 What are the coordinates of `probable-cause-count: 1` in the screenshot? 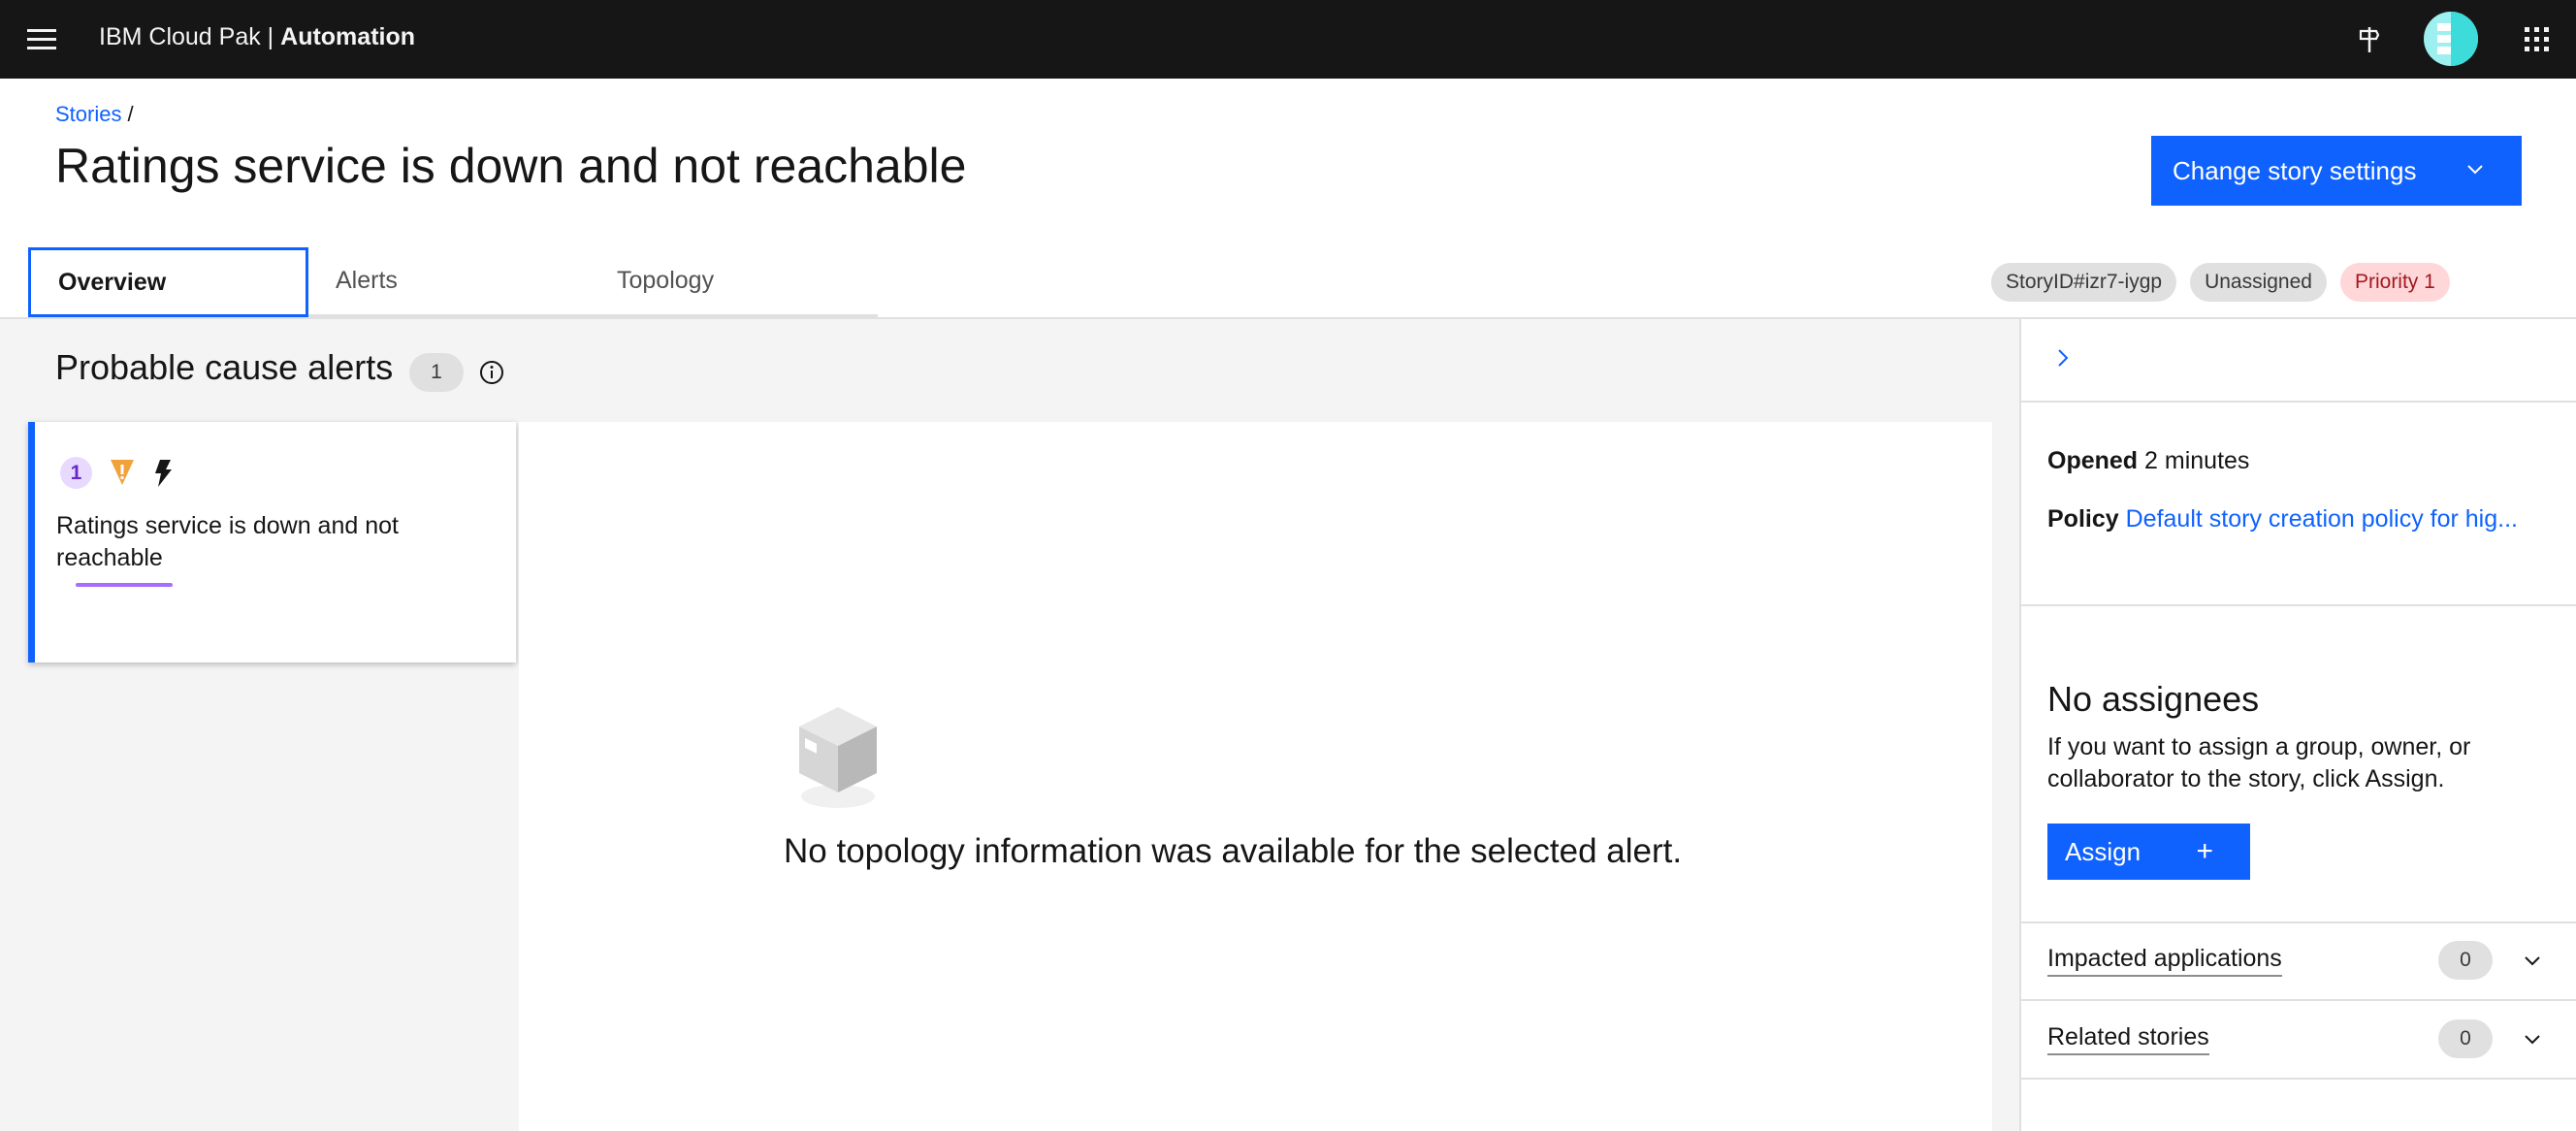 It's located at (436, 372).